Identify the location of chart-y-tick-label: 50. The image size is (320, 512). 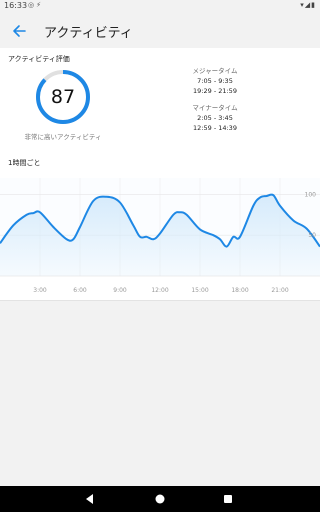
(312, 235).